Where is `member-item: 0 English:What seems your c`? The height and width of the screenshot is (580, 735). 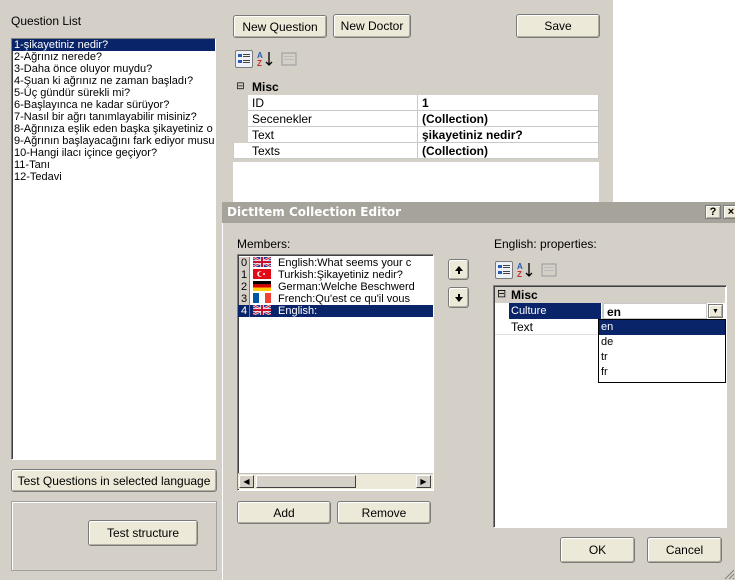 member-item: 0 English:What seems your c is located at coordinates (335, 263).